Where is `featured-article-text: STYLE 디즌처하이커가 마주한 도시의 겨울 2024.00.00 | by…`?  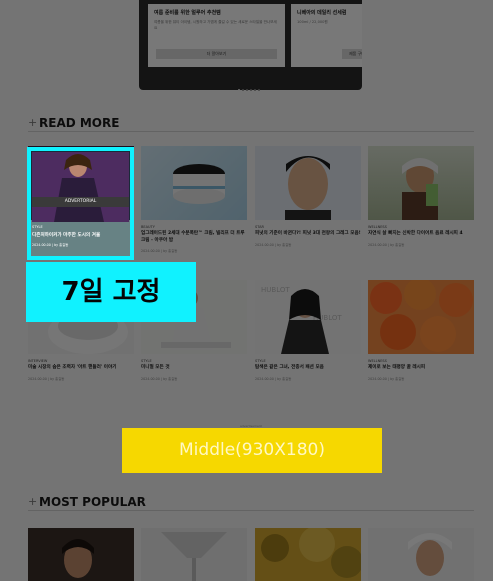
featured-article-text: STYLE 디즌처하이커가 마주한 도시의 겨울 2024.00.00 | by… is located at coordinates (80, 236).